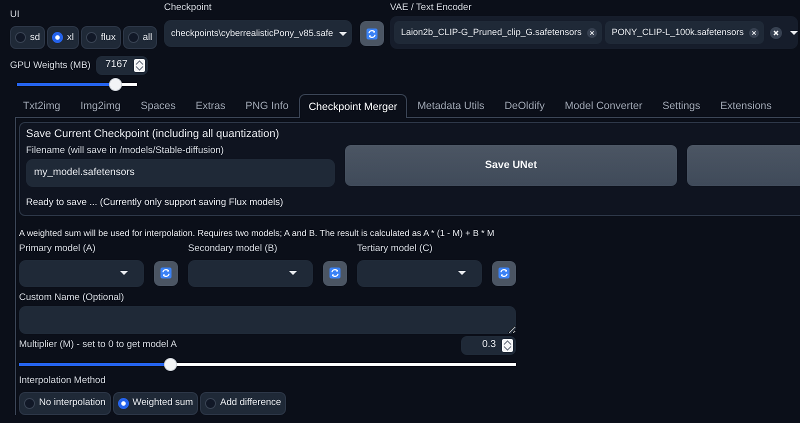 Image resolution: width=800 pixels, height=423 pixels. Describe the element at coordinates (267, 105) in the screenshot. I see `tab: PNG Info` at that location.